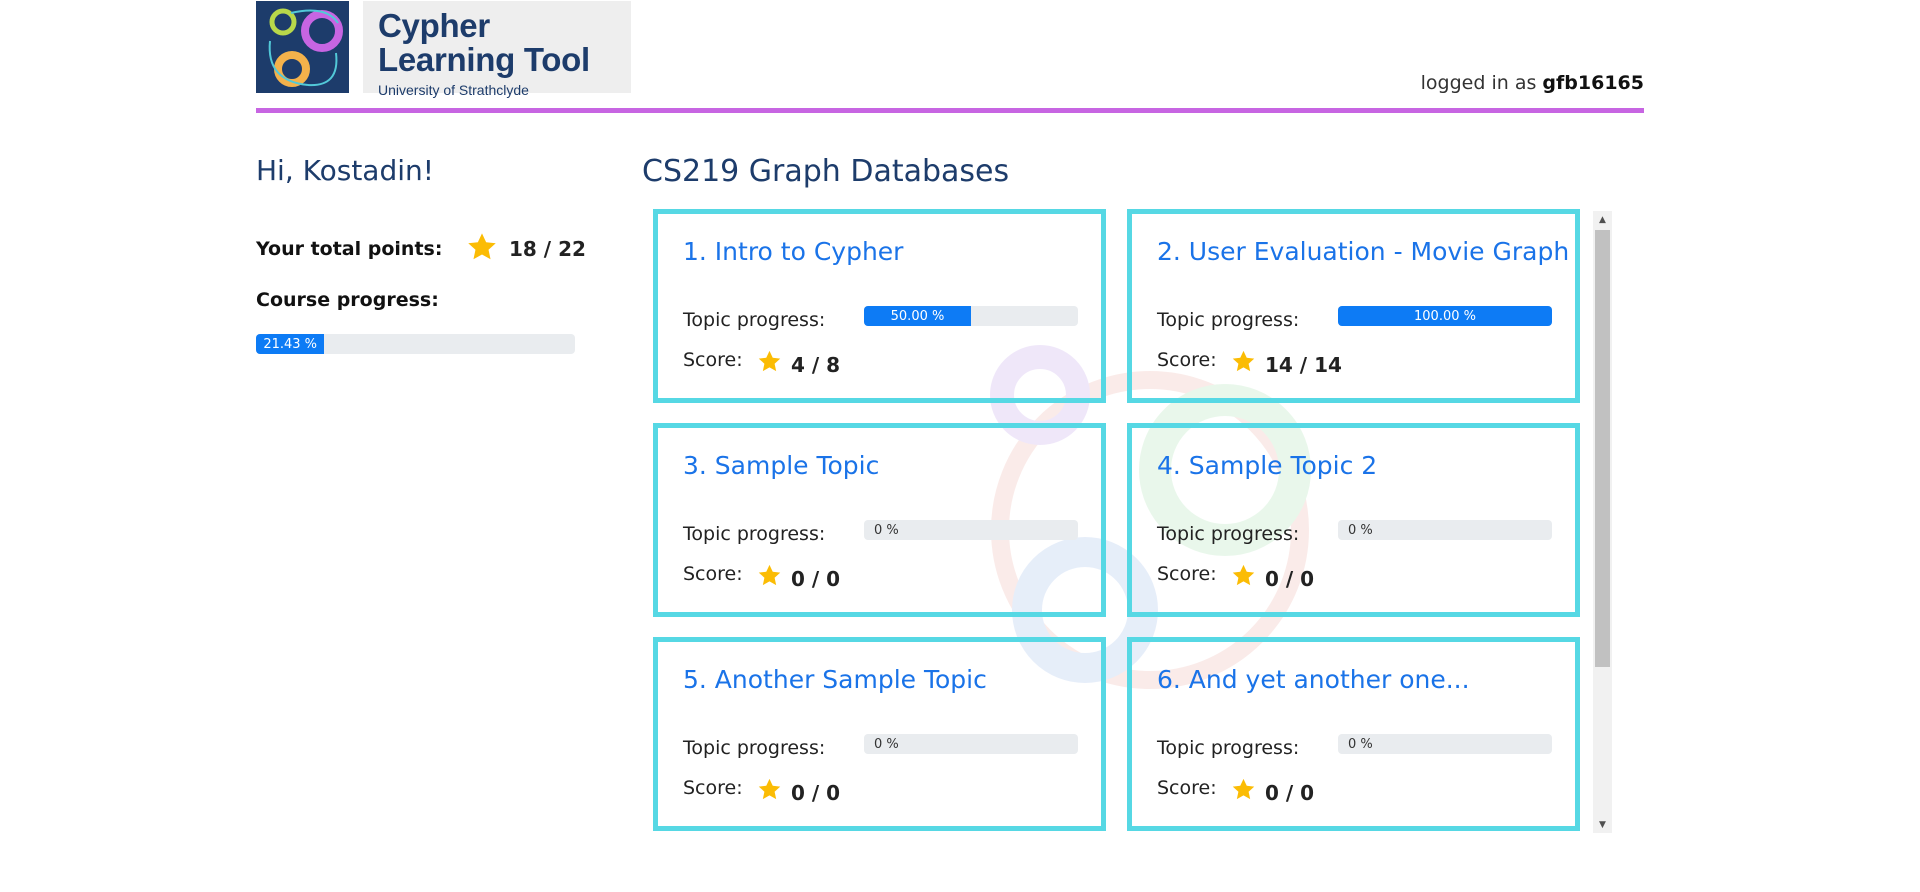  Describe the element at coordinates (1593, 83) in the screenshot. I see `username: gfb16165` at that location.